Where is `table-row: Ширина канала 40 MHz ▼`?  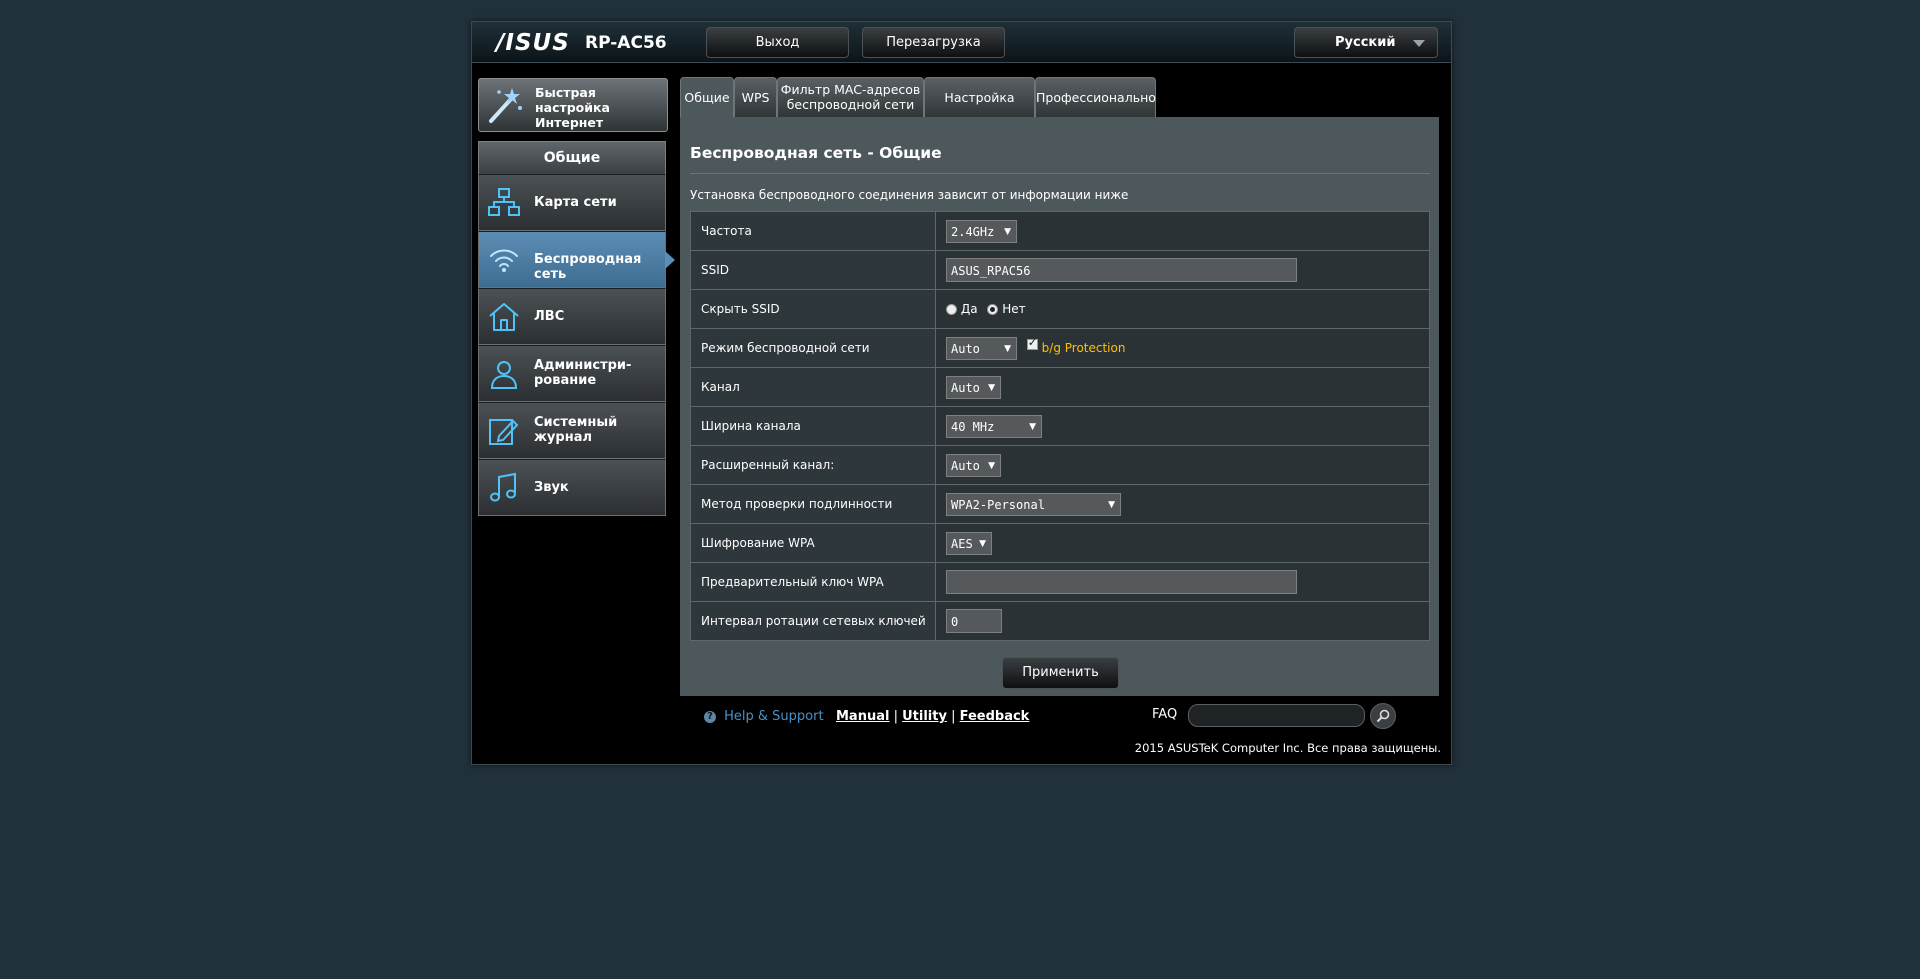
table-row: Ширина канала 40 MHz ▼ is located at coordinates (1060, 426).